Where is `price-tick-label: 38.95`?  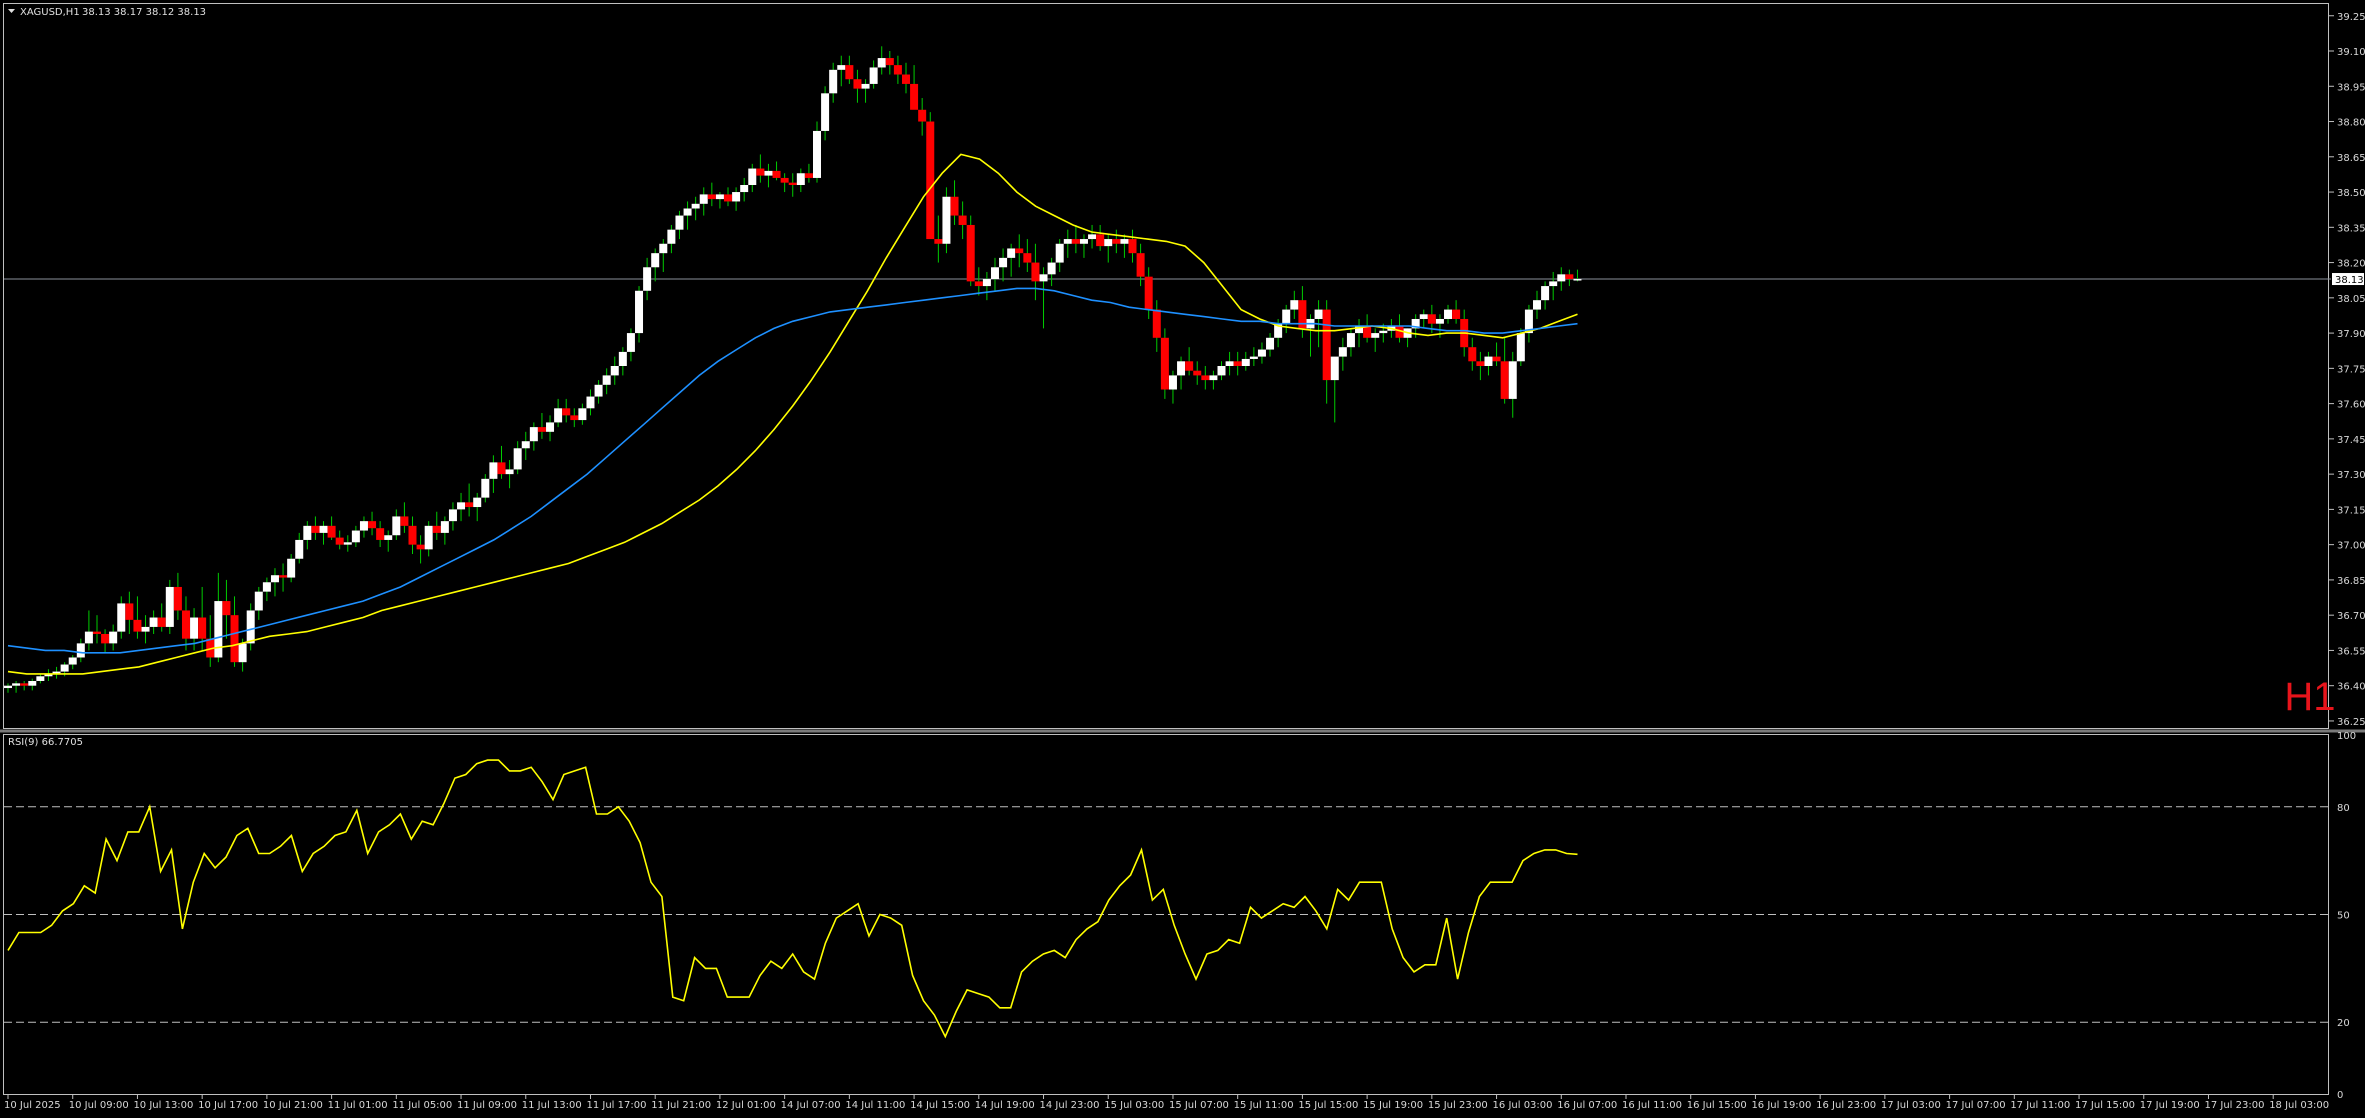 price-tick-label: 38.95 is located at coordinates (2351, 87).